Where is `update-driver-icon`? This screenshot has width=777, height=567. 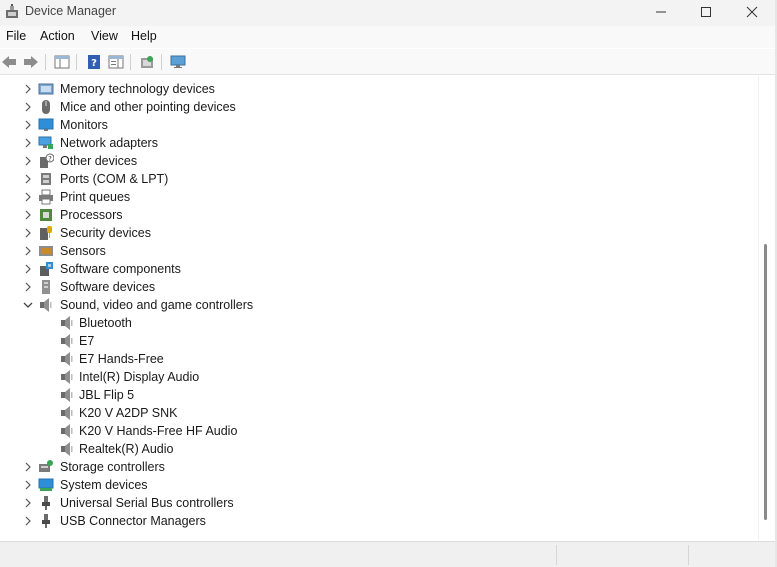 update-driver-icon is located at coordinates (147, 62).